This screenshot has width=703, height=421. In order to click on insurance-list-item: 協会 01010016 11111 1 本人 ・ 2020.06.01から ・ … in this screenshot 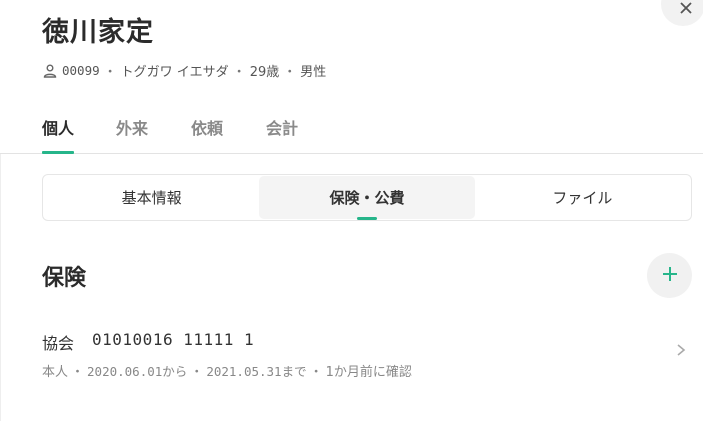, I will do `click(367, 355)`.